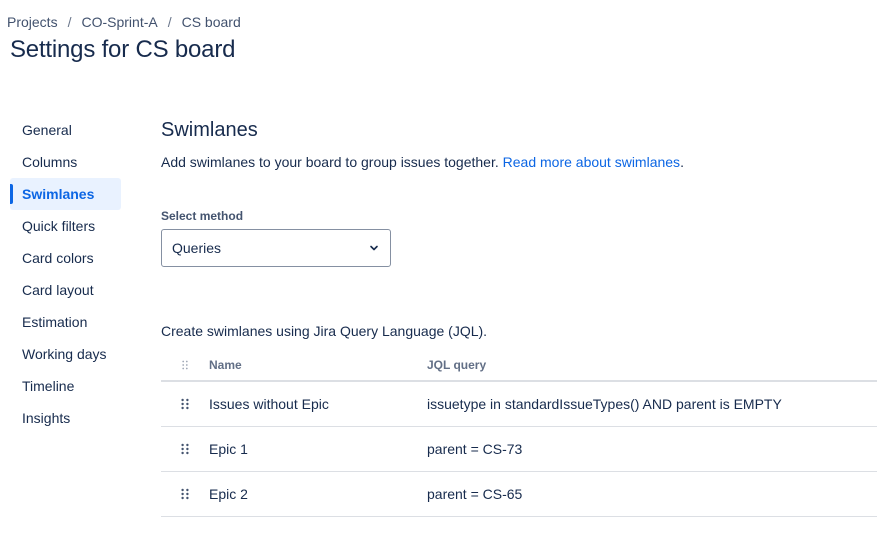  I want to click on swimlane-jql: parent = CS-65, so click(652, 494).